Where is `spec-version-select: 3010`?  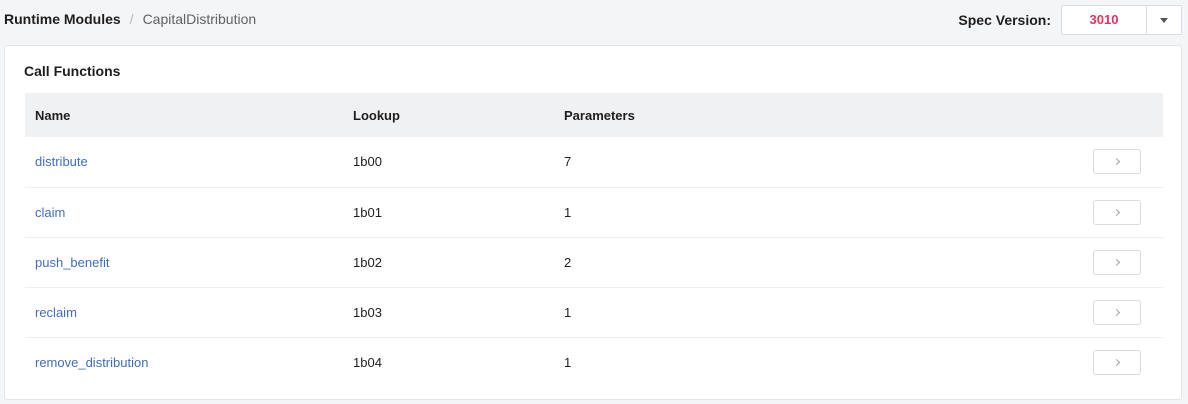
spec-version-select: 3010 is located at coordinates (1121, 20).